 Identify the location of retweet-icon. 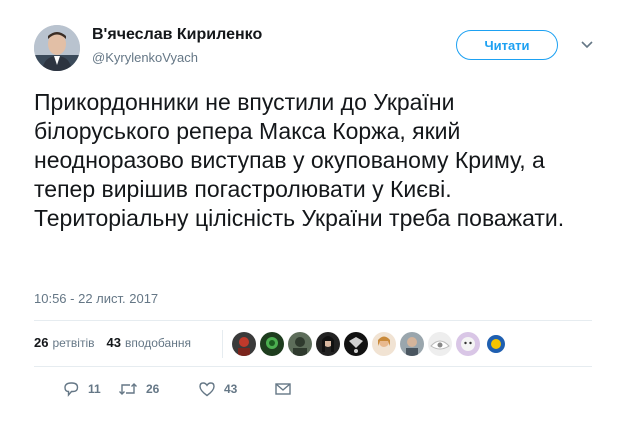
(128, 389).